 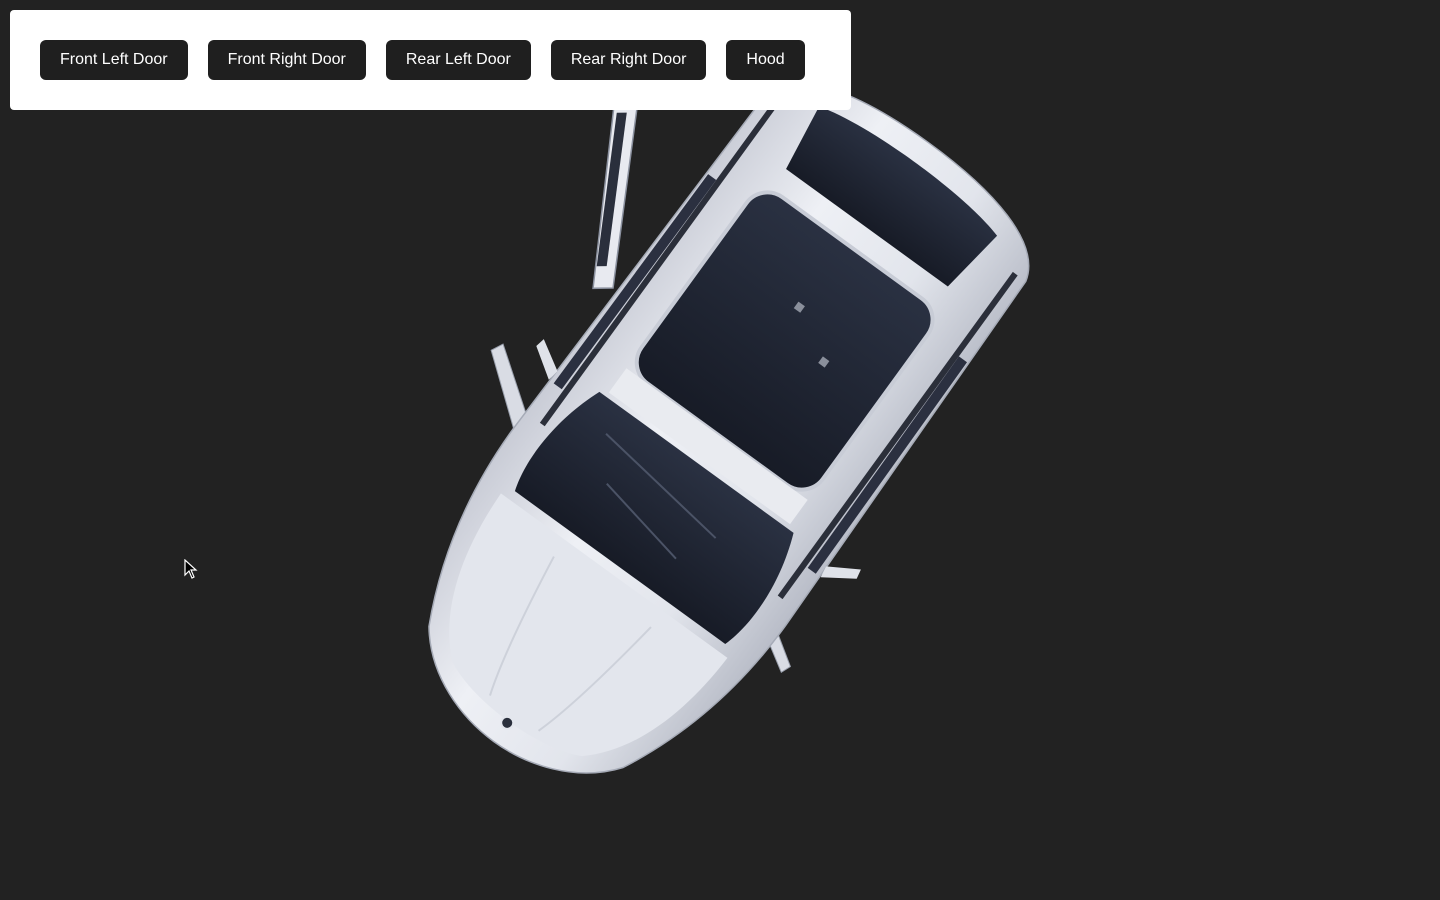 I want to click on front-left-door-button: Front Left Door, so click(x=114, y=60).